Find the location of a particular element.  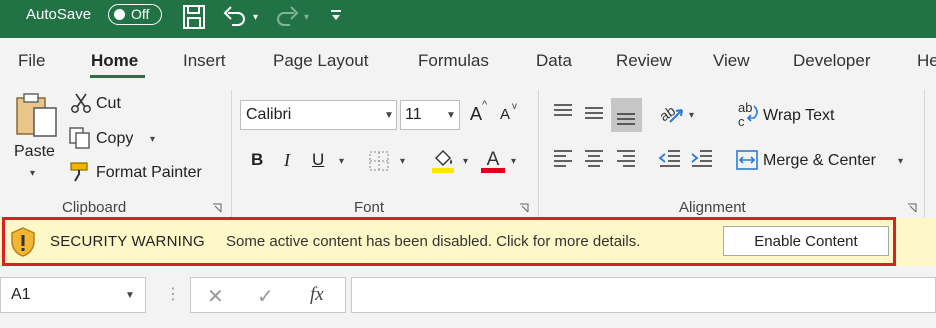

underline-dropdown-icon: ▾ is located at coordinates (341, 161).